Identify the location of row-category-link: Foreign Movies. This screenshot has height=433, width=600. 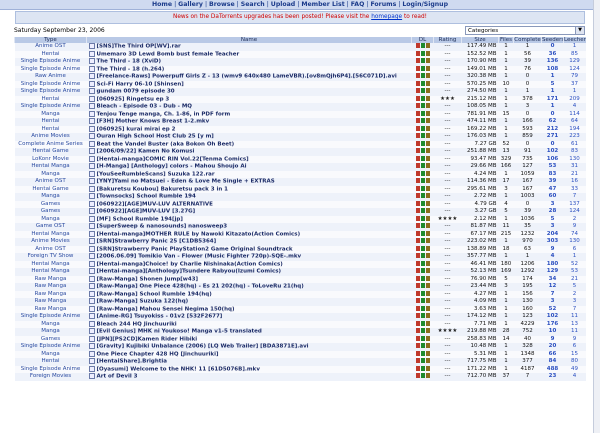
(50, 377).